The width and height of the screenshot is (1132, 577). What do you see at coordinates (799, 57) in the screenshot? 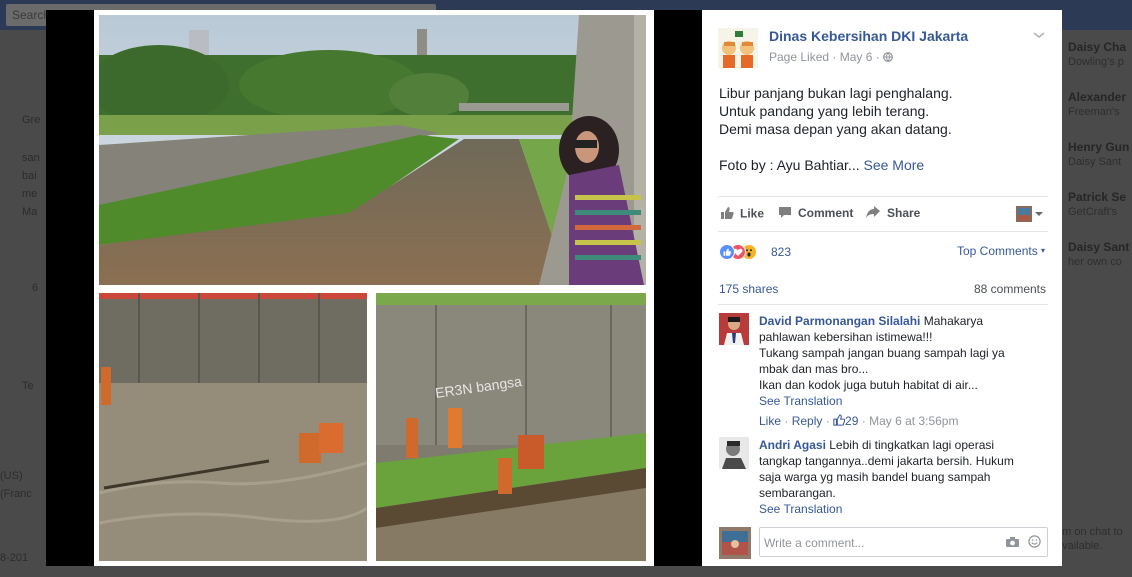
I see `page-liked-label: Page Liked` at bounding box center [799, 57].